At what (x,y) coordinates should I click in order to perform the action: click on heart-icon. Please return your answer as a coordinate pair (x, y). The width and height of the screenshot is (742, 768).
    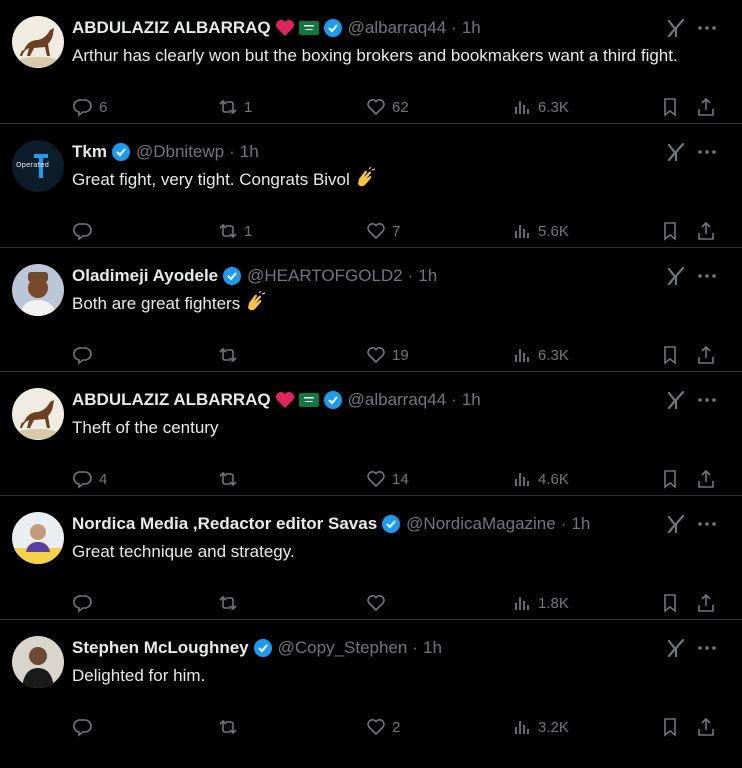
    Looking at the image, I should click on (376, 727).